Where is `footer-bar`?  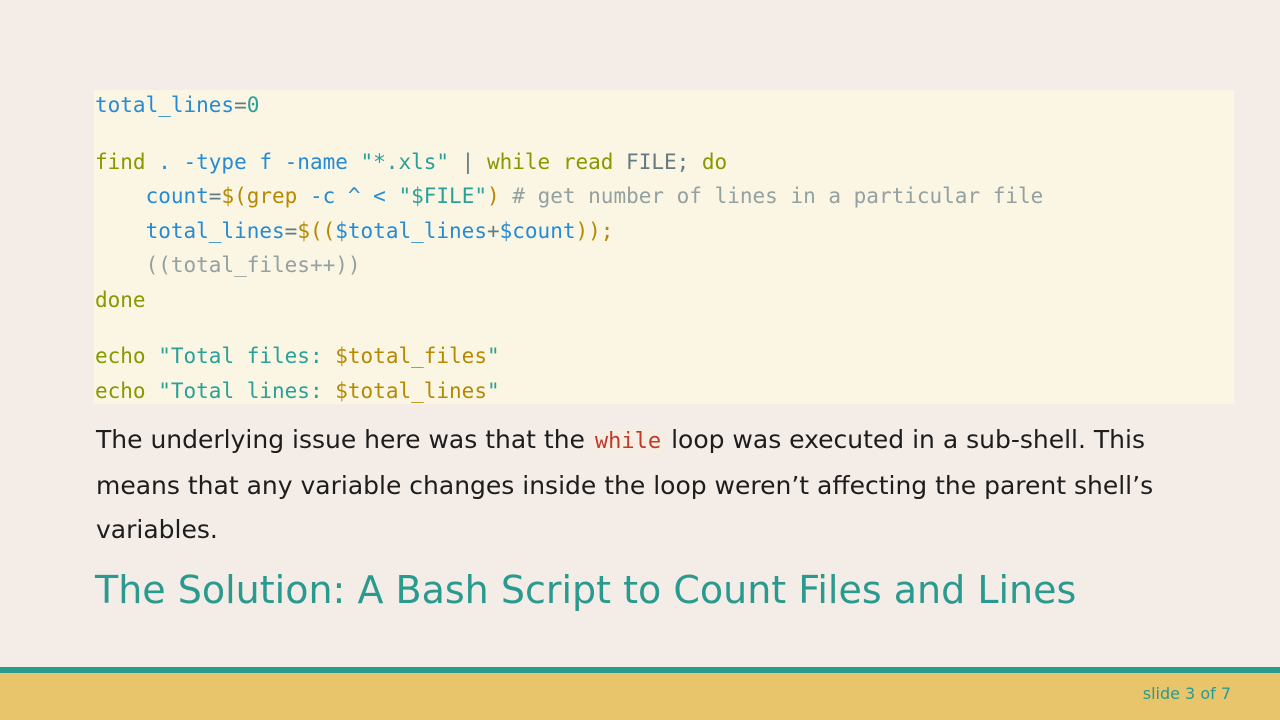
footer-bar is located at coordinates (640, 696).